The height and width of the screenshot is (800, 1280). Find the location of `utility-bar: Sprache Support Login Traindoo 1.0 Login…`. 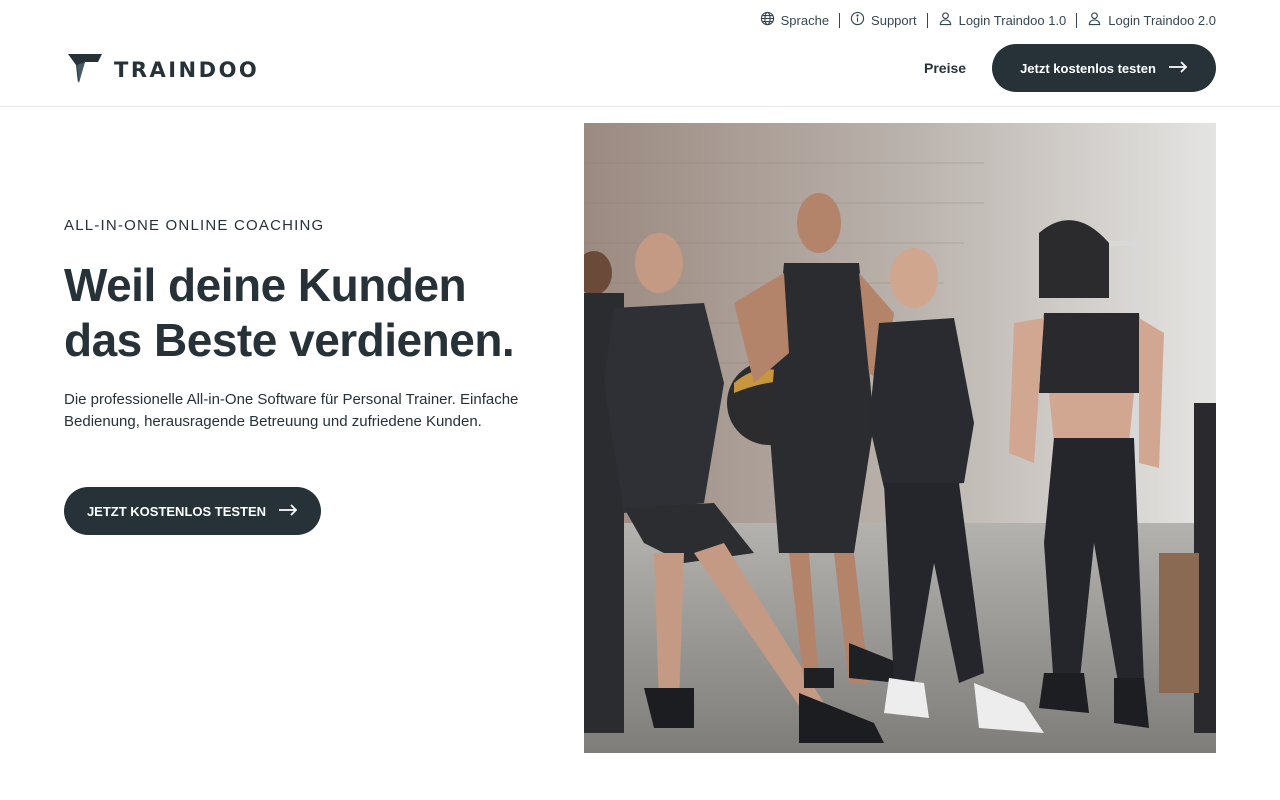

utility-bar: Sprache Support Login Traindoo 1.0 Login… is located at coordinates (983, 20).